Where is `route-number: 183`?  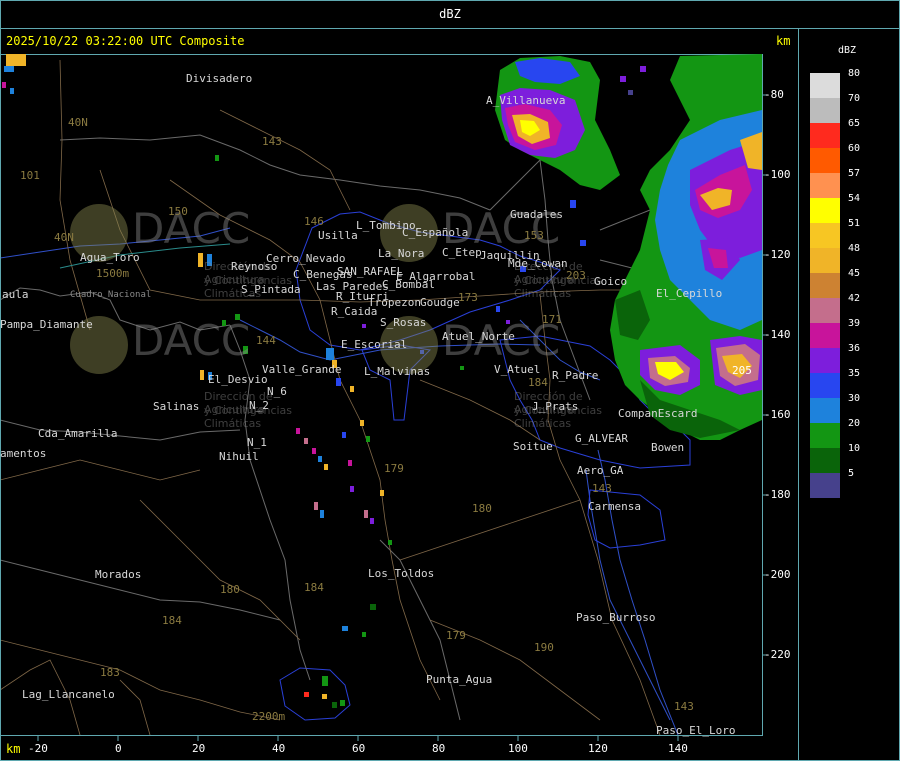
route-number: 183 is located at coordinates (110, 672).